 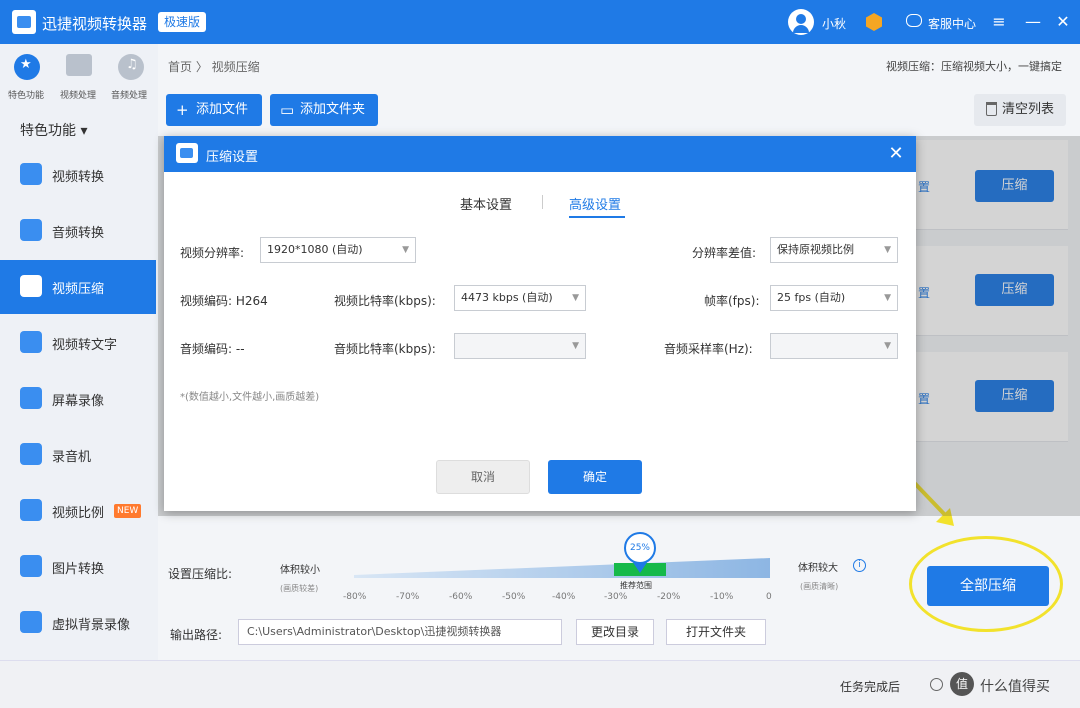 I want to click on page-hint: 视频压缩：压缩视频大小，一键搞定, so click(x=974, y=66).